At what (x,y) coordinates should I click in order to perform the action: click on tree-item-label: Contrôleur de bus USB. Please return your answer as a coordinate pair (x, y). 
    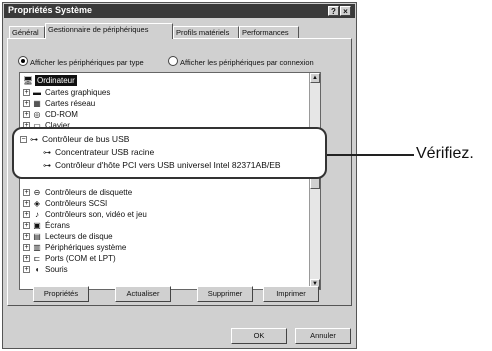
    Looking at the image, I should click on (86, 139).